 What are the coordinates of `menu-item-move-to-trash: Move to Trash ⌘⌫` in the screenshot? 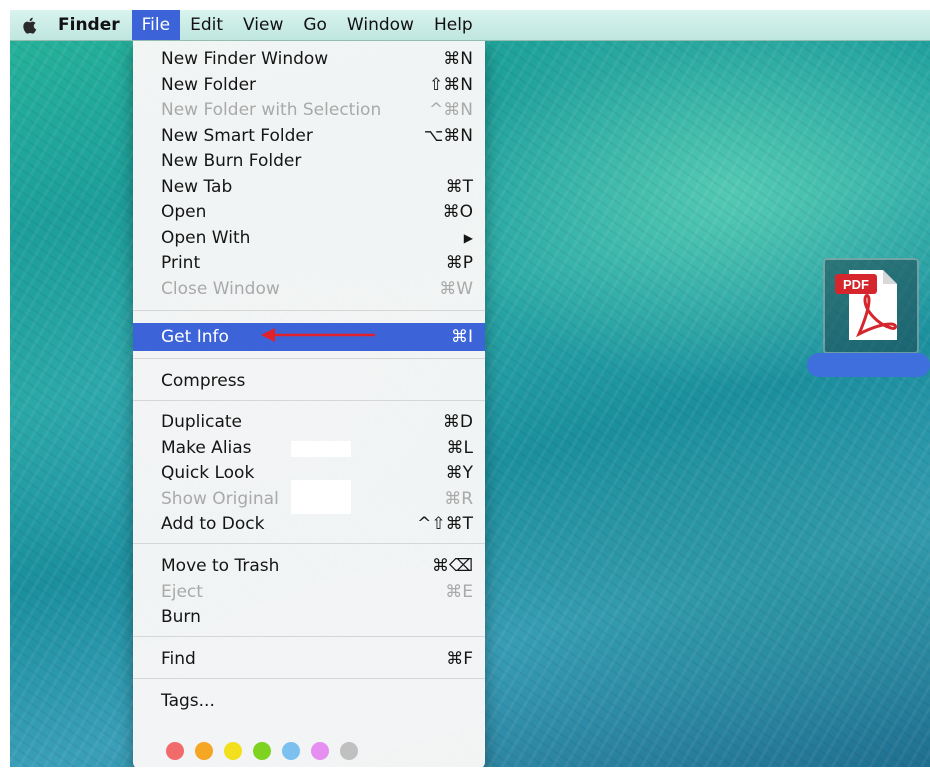 It's located at (309, 566).